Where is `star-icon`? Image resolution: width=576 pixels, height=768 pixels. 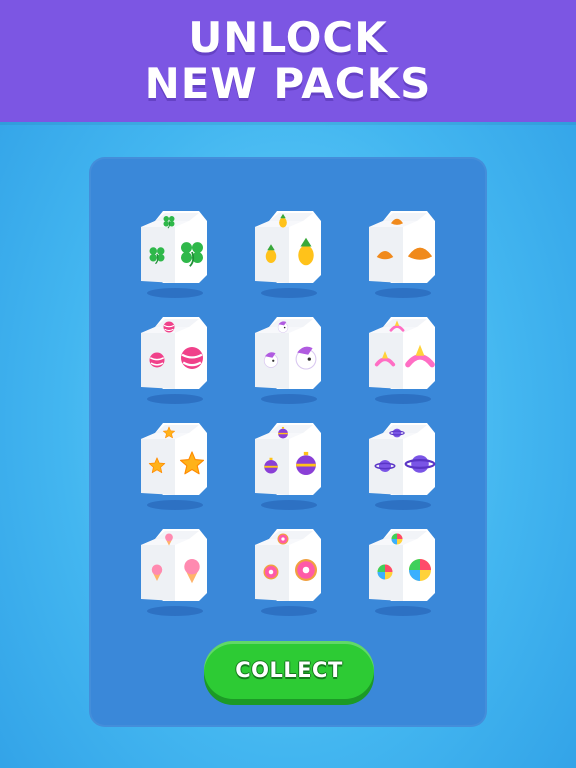
star-icon is located at coordinates (174, 466).